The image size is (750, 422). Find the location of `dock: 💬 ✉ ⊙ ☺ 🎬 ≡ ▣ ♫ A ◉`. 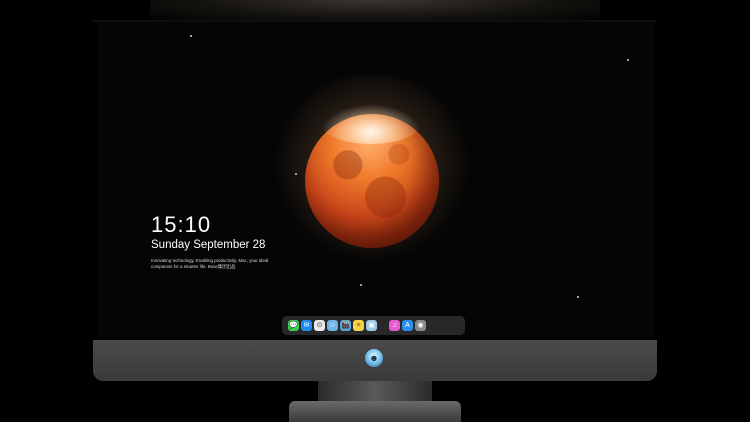

dock: 💬 ✉ ⊙ ☺ 🎬 ≡ ▣ ♫ A ◉ is located at coordinates (373, 325).